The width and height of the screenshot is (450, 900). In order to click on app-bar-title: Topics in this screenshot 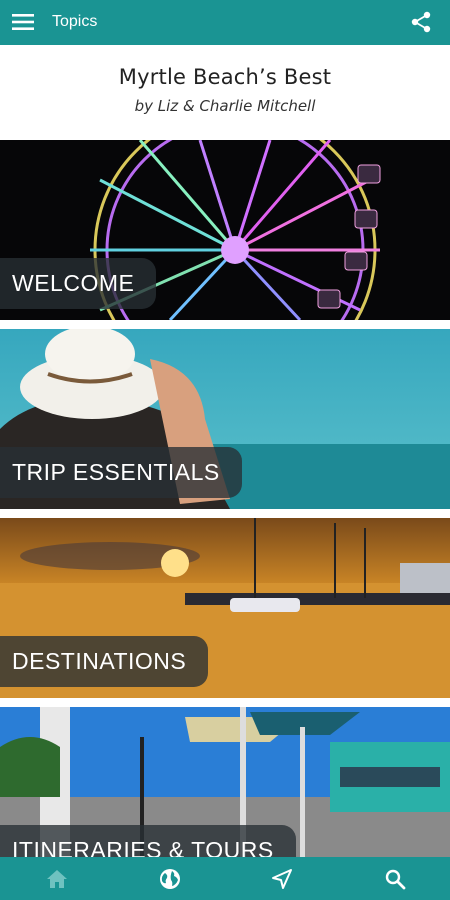, I will do `click(75, 21)`.